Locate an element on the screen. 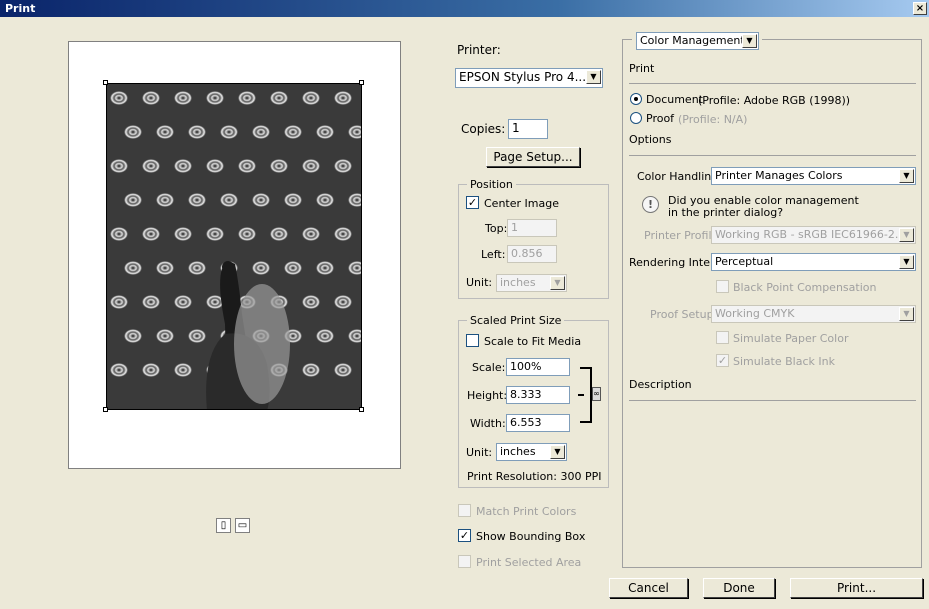 This screenshot has width=929, height=609. document-label: Document is located at coordinates (674, 99).